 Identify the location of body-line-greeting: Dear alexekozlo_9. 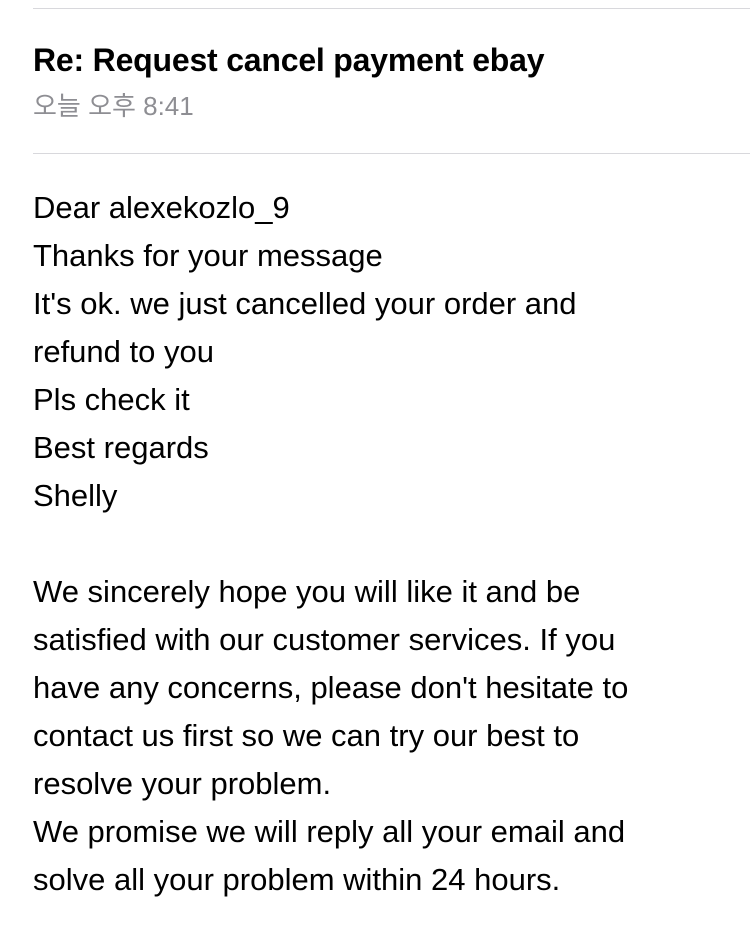
(161, 207).